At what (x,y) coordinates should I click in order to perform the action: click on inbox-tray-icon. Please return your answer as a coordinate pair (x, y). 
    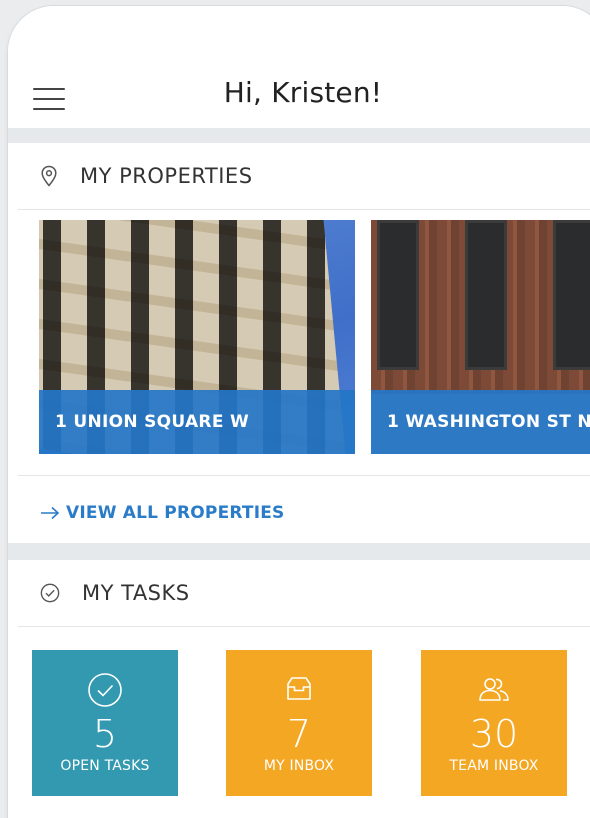
    Looking at the image, I should click on (299, 688).